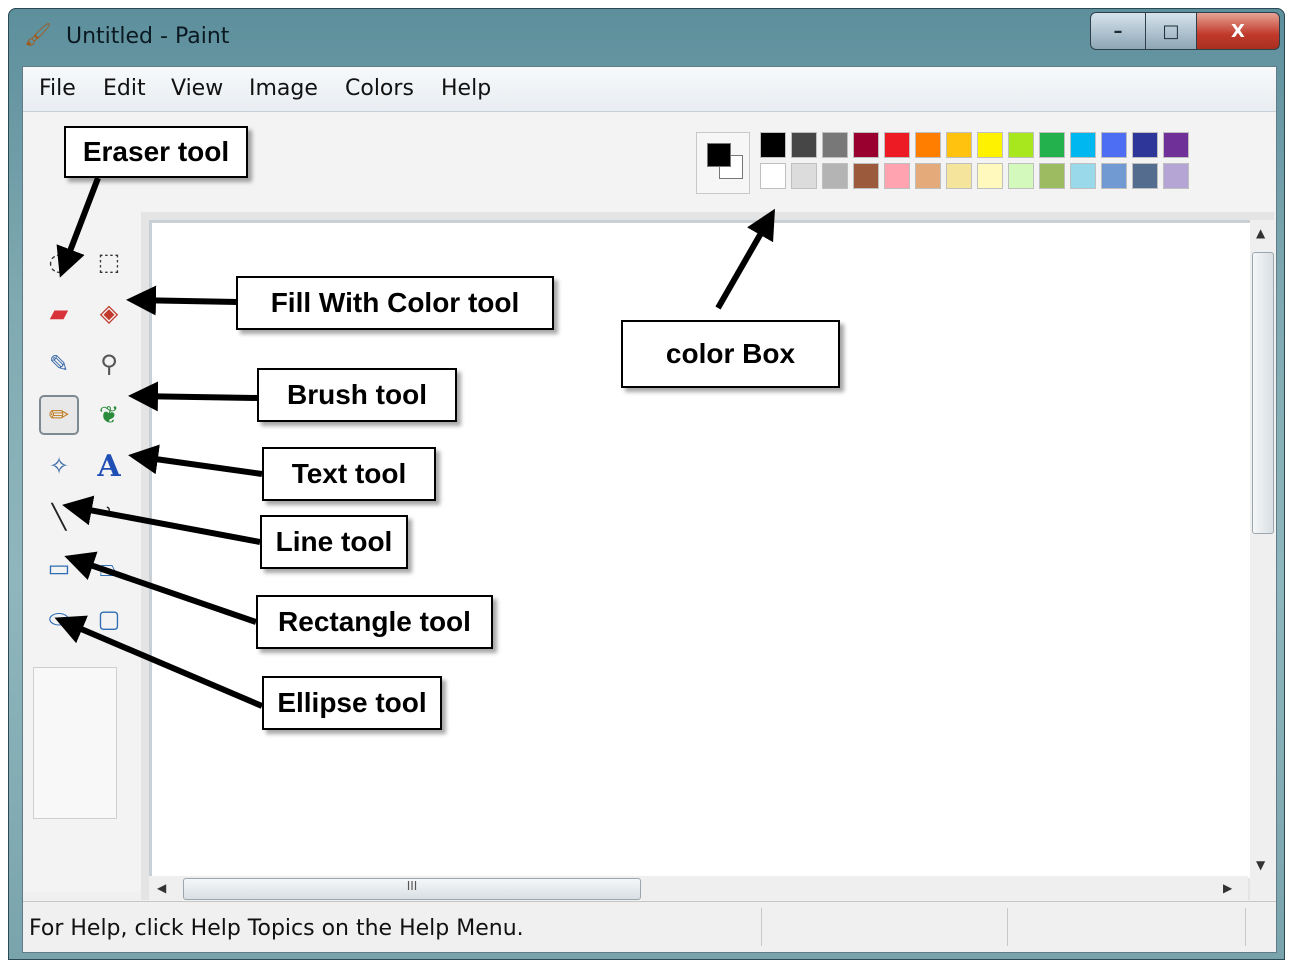  What do you see at coordinates (82, 552) in the screenshot?
I see `toolbox: ◌ ⬚ ▰ ◈ ✎ ⚲ ✏ ❦ ✧ A ╲ ʾ ▭ ⏢ ⬭ ▢` at bounding box center [82, 552].